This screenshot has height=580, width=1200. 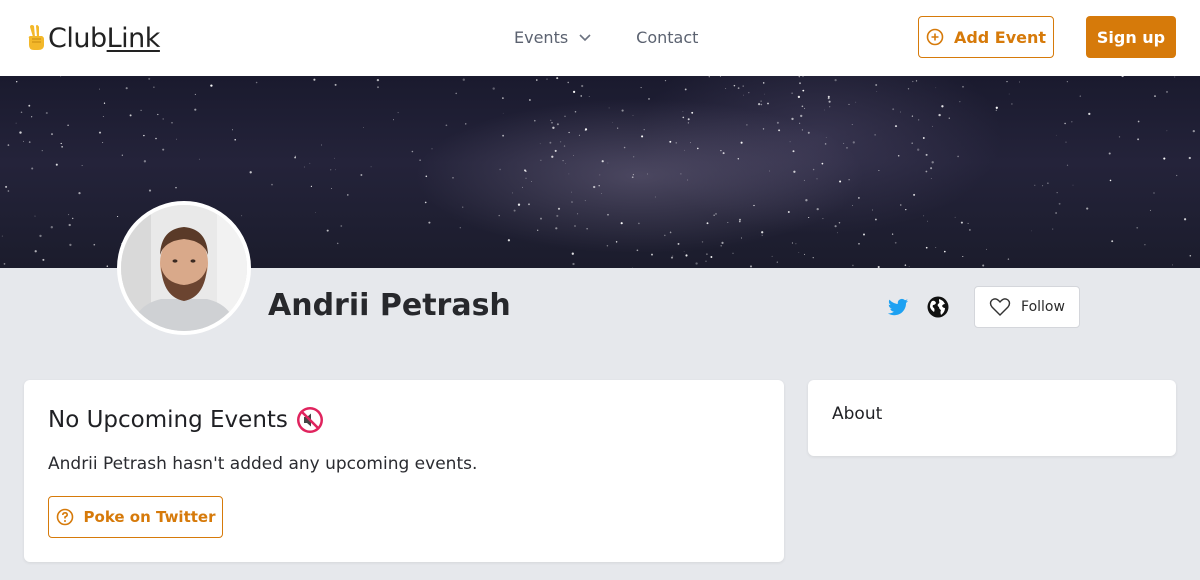 I want to click on add-event-button: Add Event, so click(x=986, y=37).